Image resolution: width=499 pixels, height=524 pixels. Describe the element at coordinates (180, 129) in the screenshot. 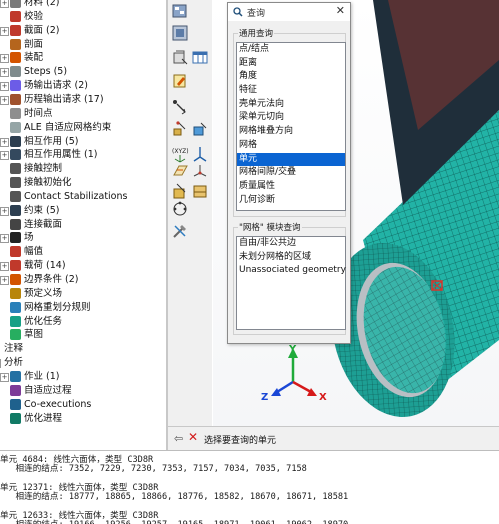

I see `query-node-icon` at that location.